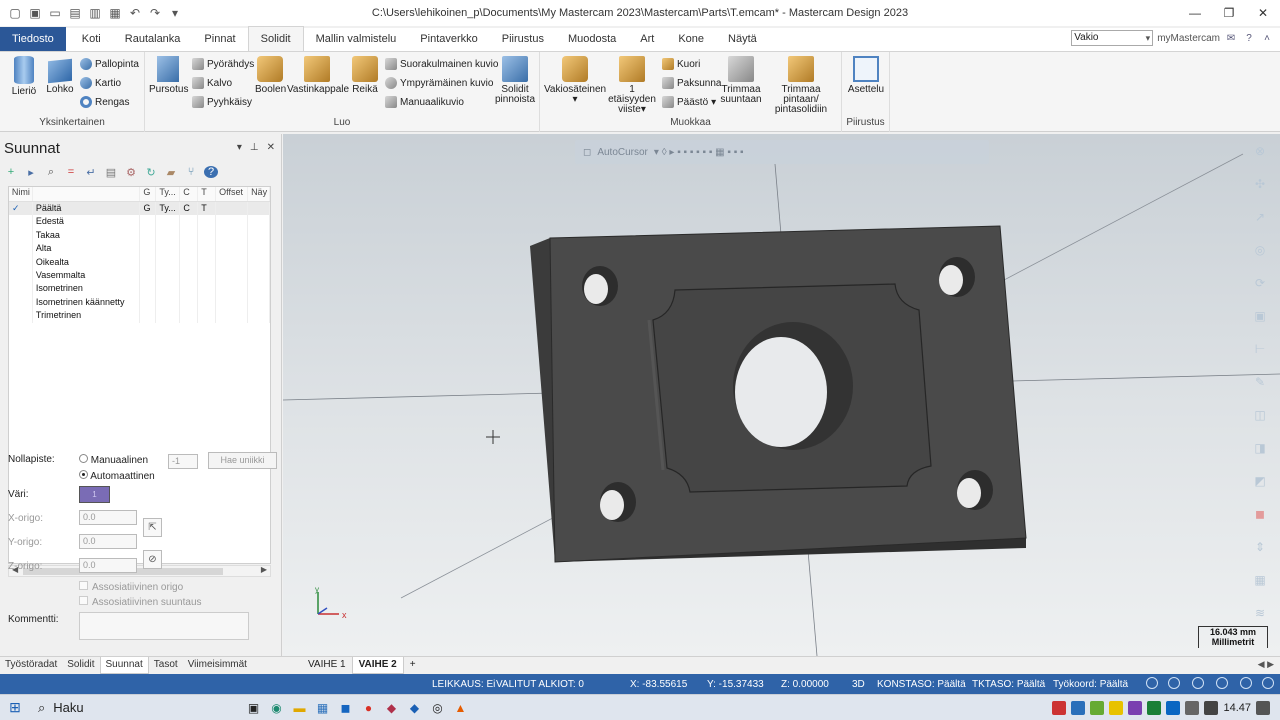 Image resolution: width=1280 pixels, height=720 pixels. Describe the element at coordinates (71, 172) in the screenshot. I see `reset-icon: =` at that location.